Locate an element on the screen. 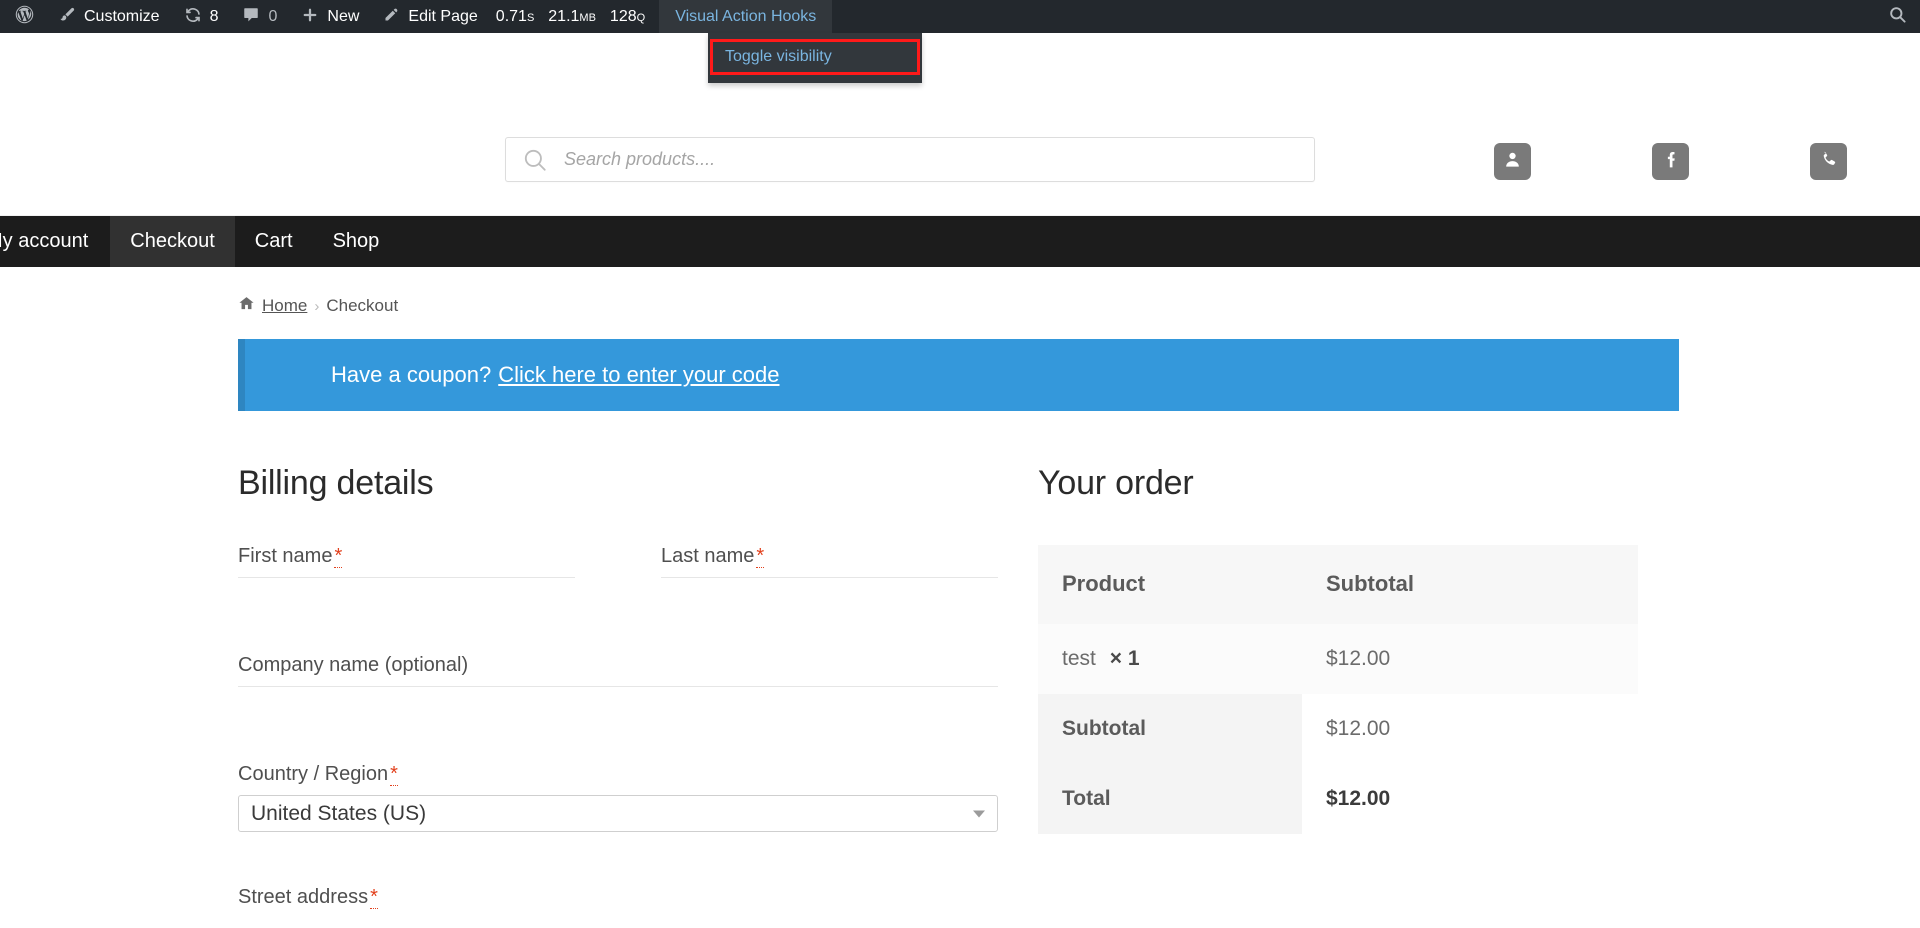  visual-action-hooks-label: Visual Action Hooks is located at coordinates (746, 16).